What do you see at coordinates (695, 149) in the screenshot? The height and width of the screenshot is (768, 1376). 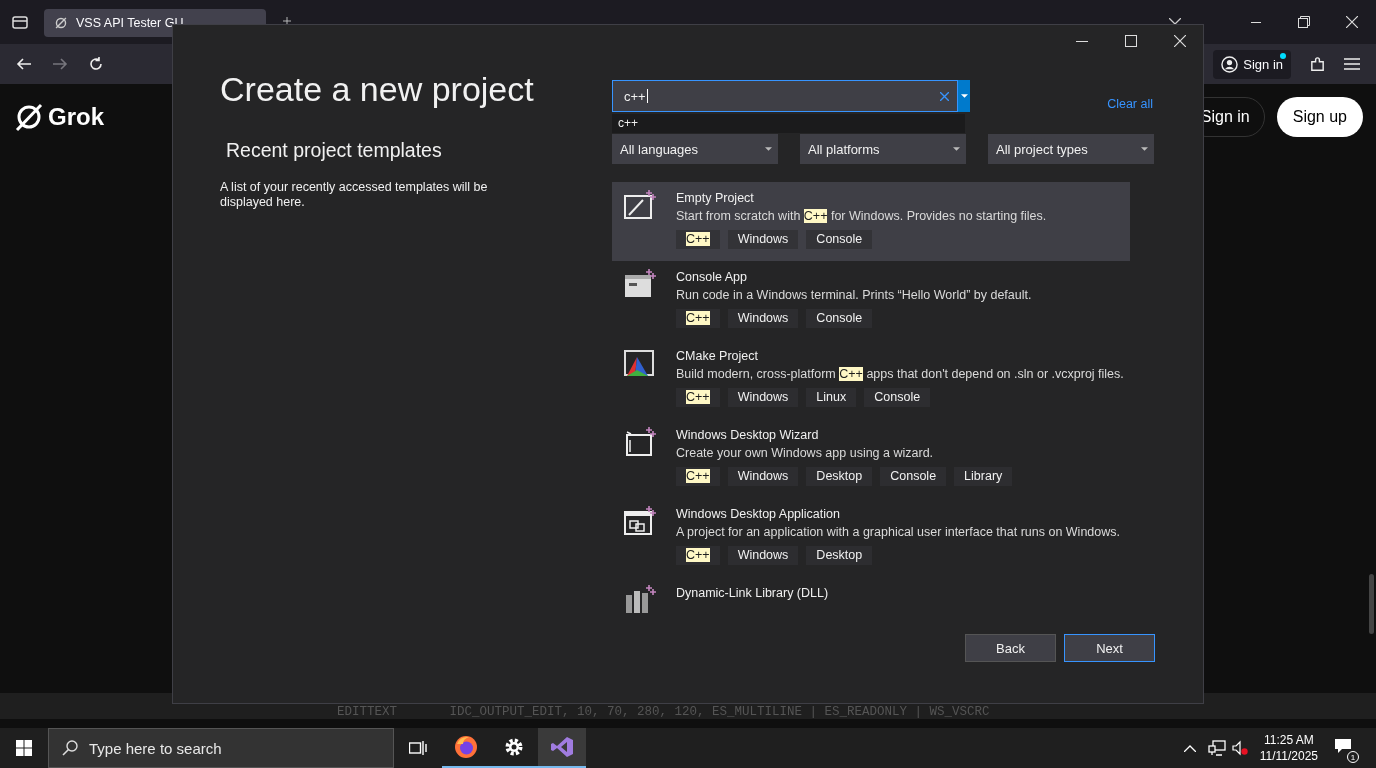 I see `filter-dropdown: All languages` at bounding box center [695, 149].